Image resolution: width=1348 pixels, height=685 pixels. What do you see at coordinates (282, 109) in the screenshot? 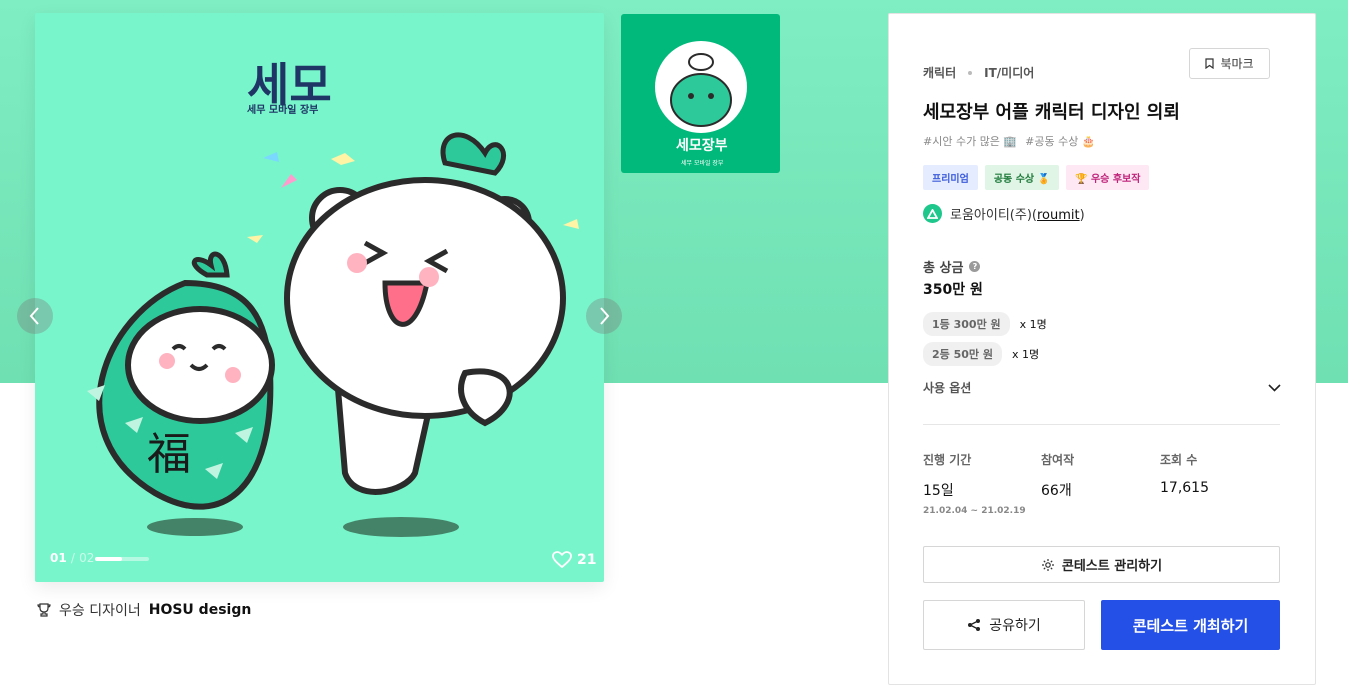
I see `logo-subtitle: 세무 모바일 장부` at bounding box center [282, 109].